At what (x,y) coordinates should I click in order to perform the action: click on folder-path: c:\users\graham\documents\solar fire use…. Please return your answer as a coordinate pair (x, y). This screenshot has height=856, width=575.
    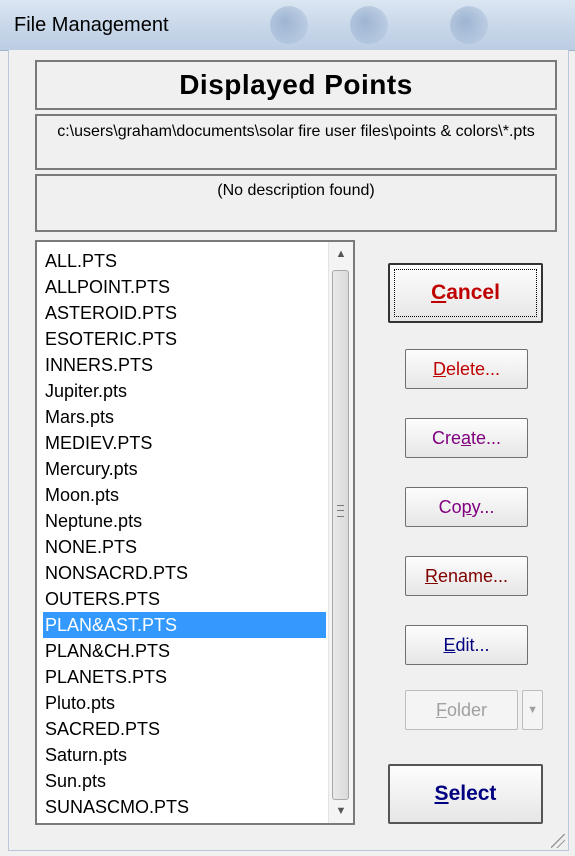
    Looking at the image, I should click on (296, 142).